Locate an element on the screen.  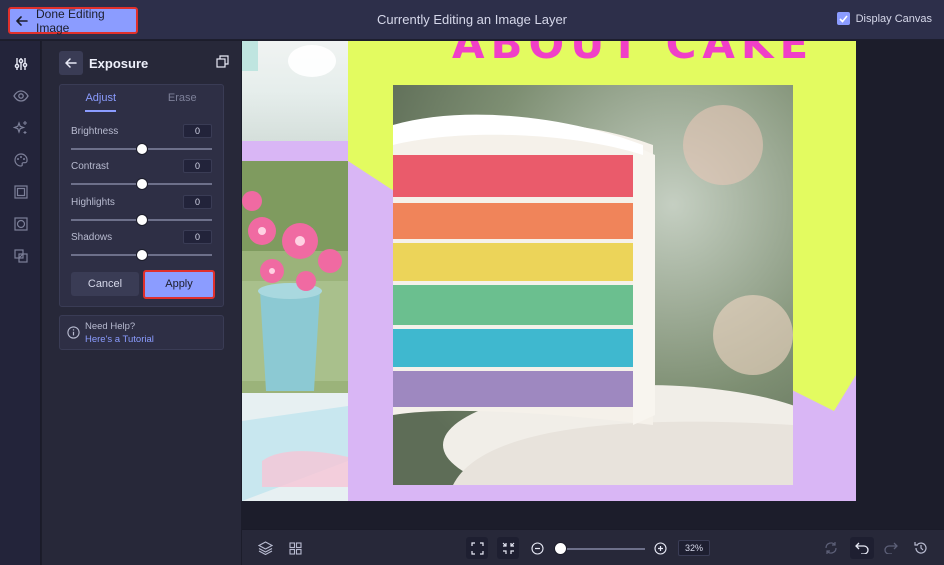
page-title: Currently Editing an Image Layer is located at coordinates (472, 19).